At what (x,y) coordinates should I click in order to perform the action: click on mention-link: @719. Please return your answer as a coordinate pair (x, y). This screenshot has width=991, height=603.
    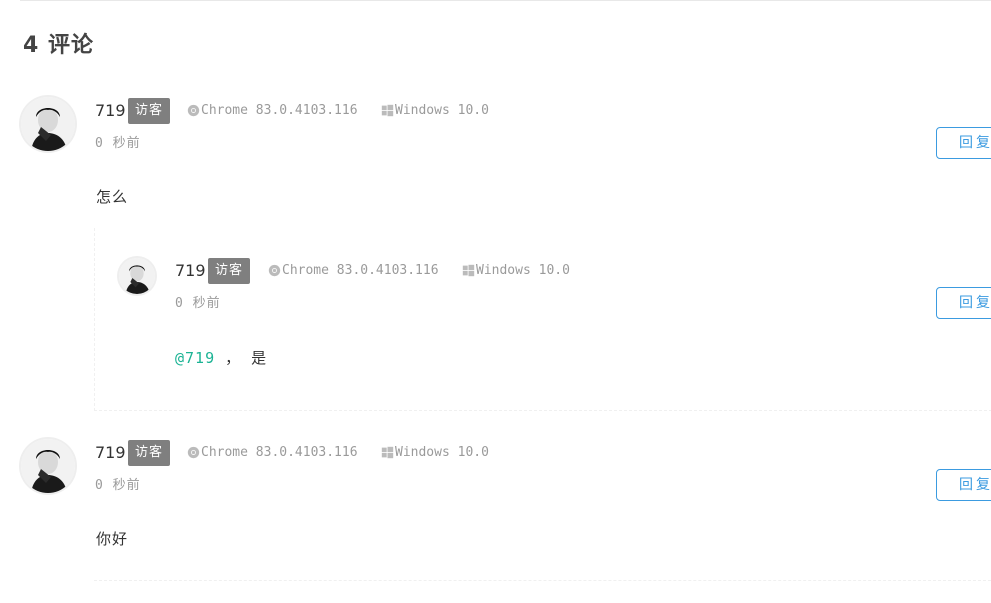
    Looking at the image, I should click on (195, 358).